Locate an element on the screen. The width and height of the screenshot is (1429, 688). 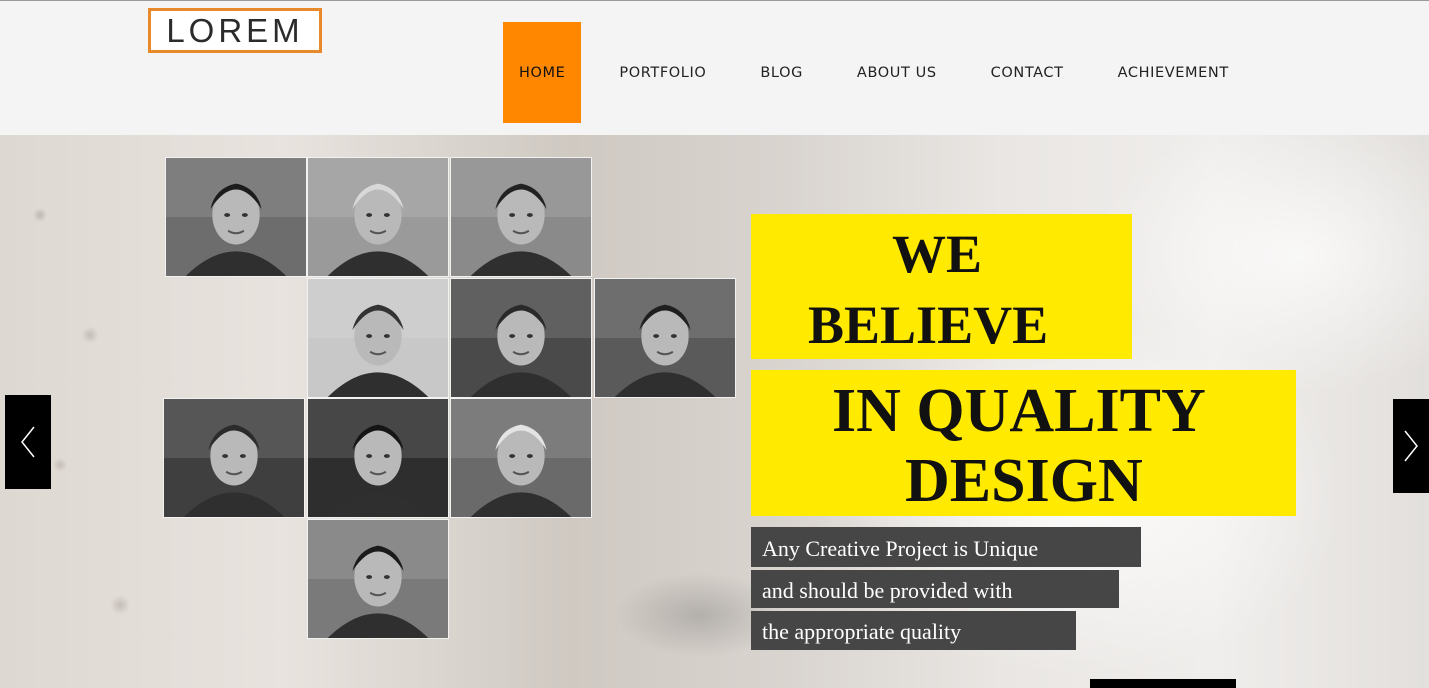
headline-line-1: WE is located at coordinates (937, 254).